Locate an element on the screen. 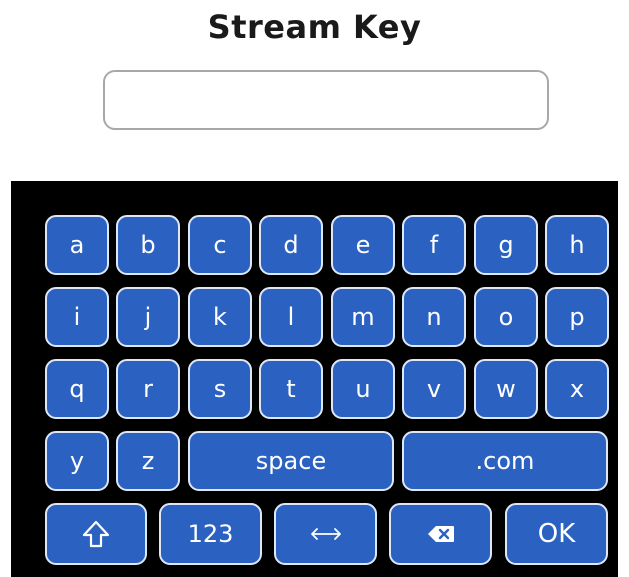 The width and height of the screenshot is (629, 577). key-m: m is located at coordinates (363, 317).